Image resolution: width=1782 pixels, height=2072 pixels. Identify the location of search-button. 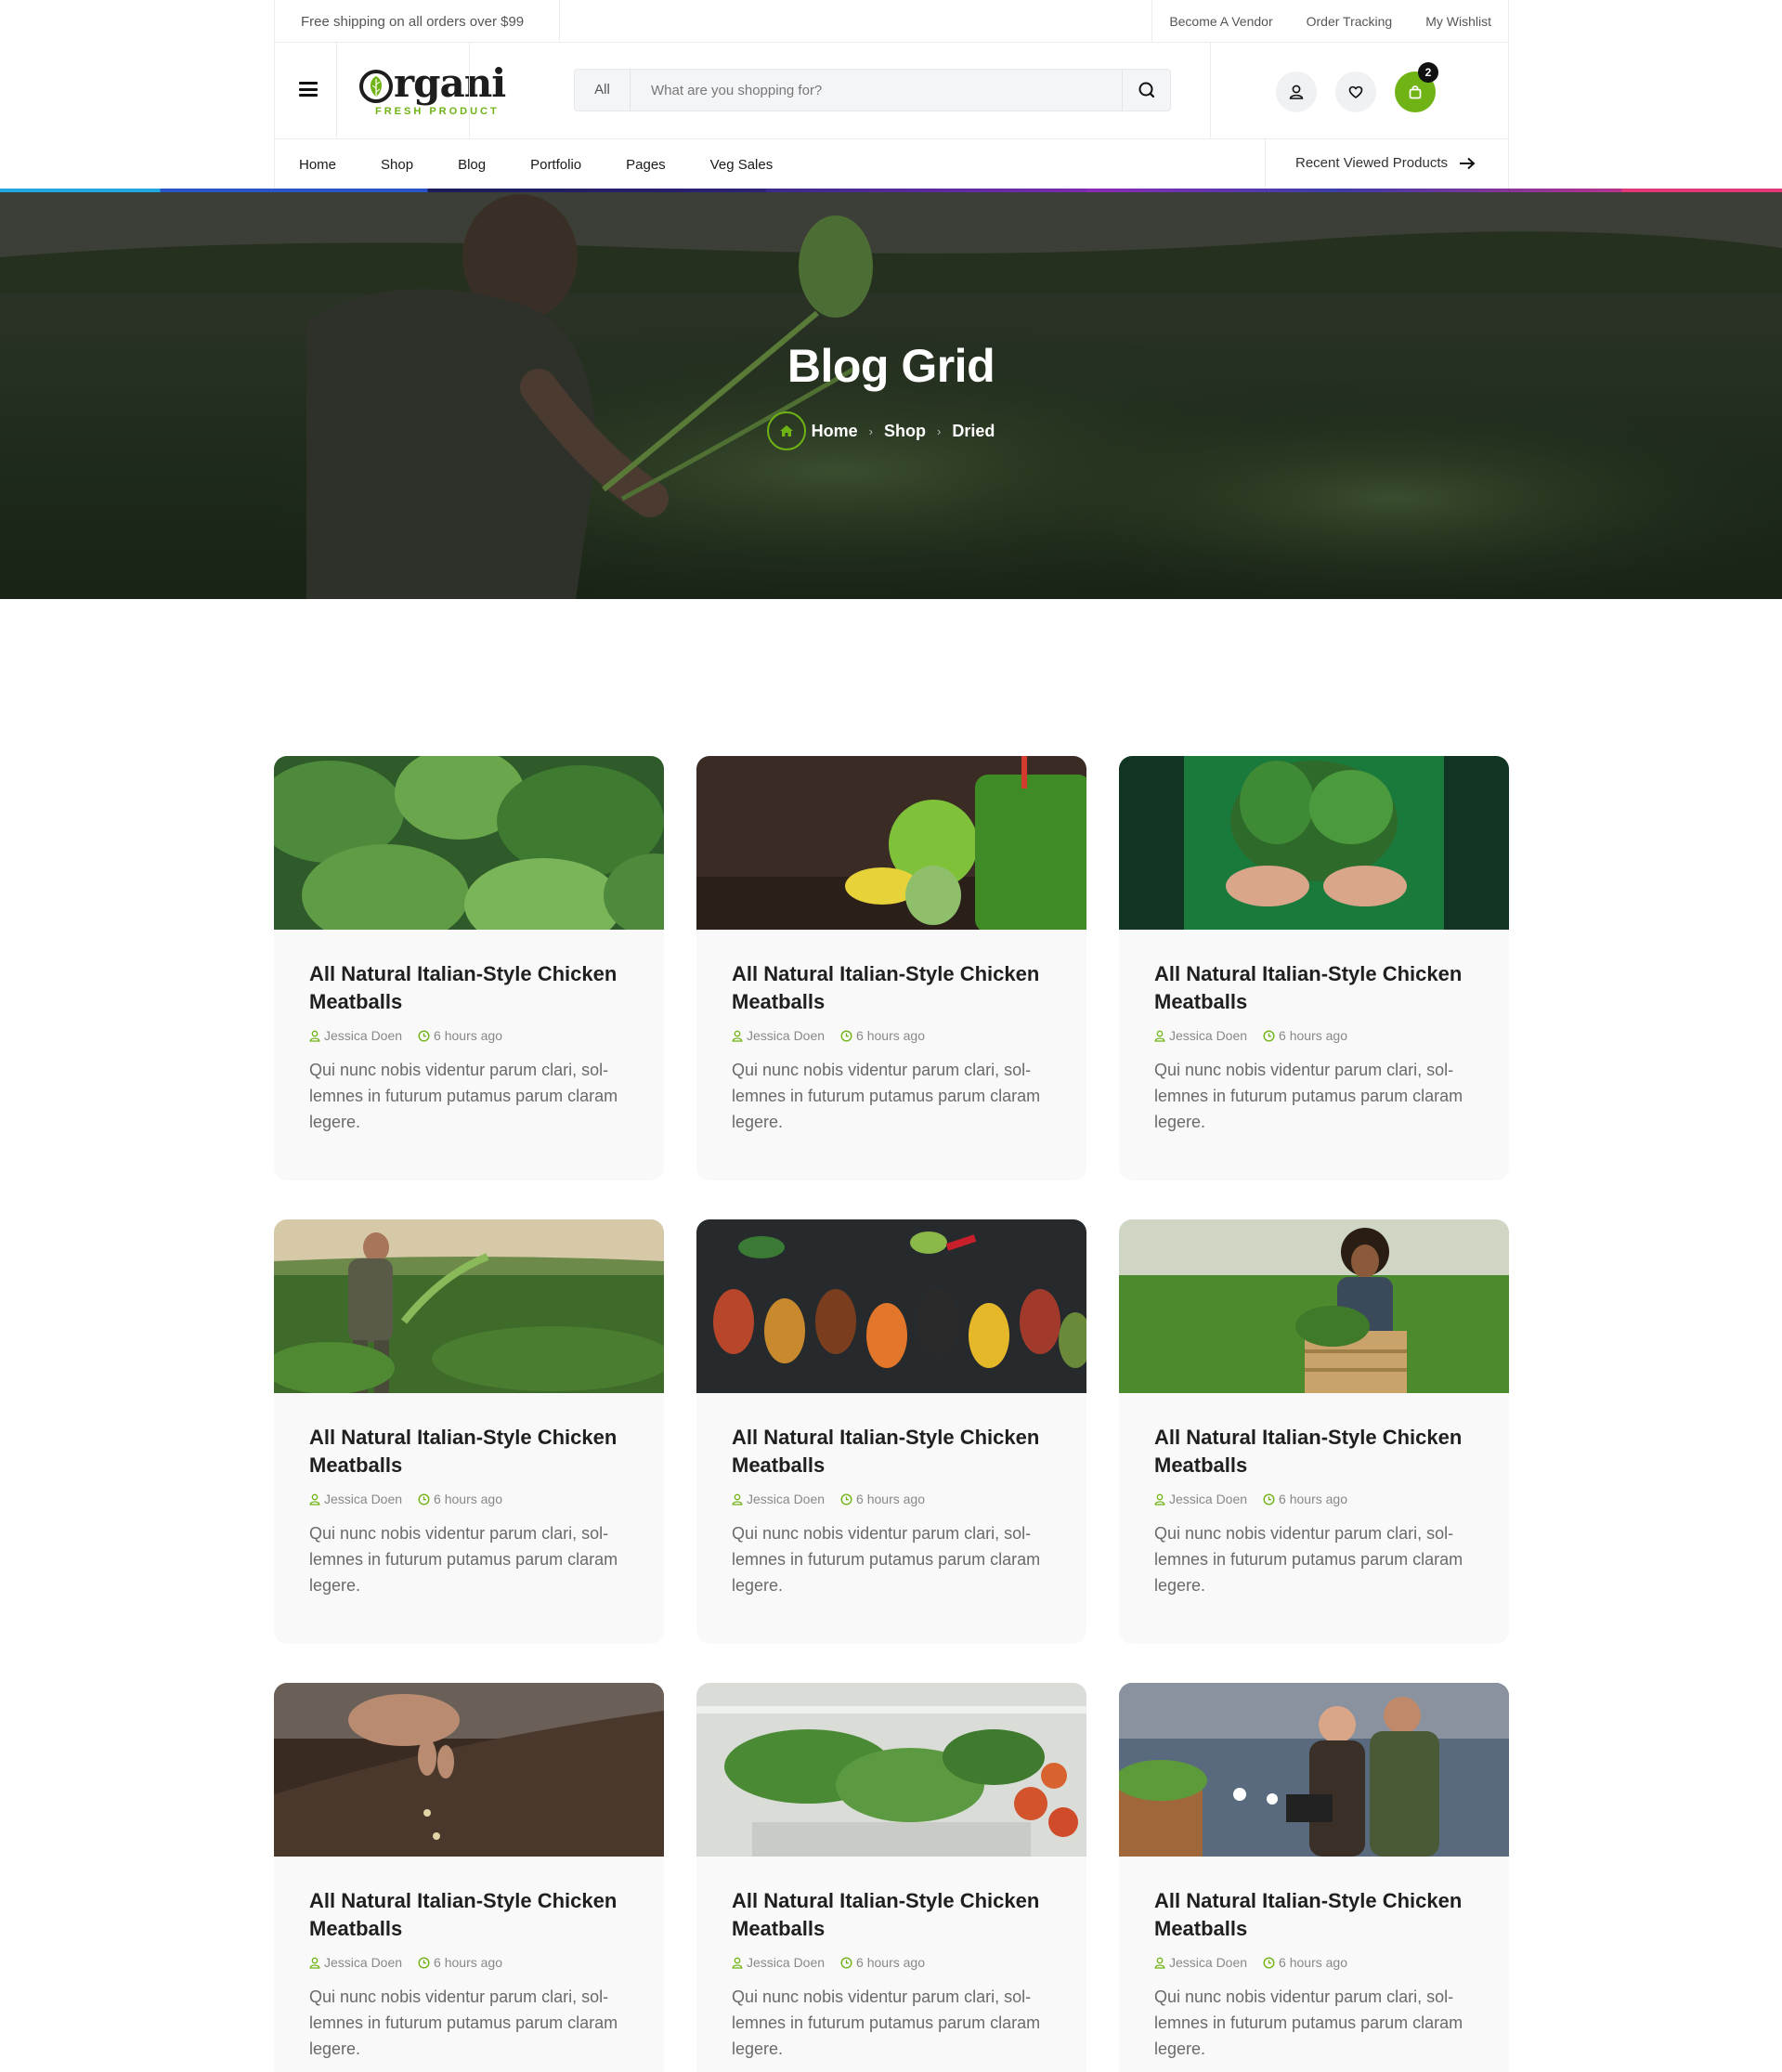
(1146, 90).